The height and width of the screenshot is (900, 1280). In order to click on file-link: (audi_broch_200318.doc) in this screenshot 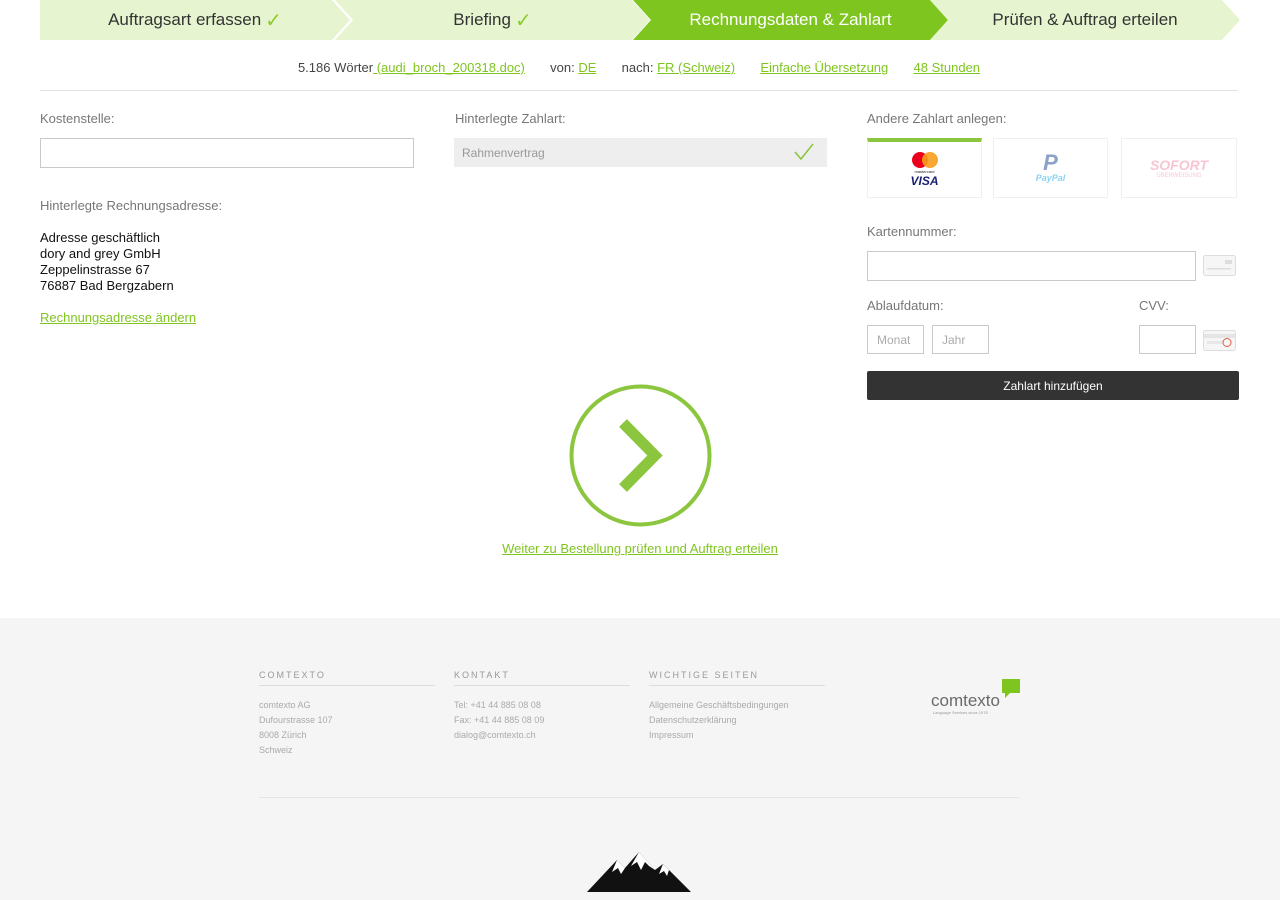, I will do `click(449, 67)`.